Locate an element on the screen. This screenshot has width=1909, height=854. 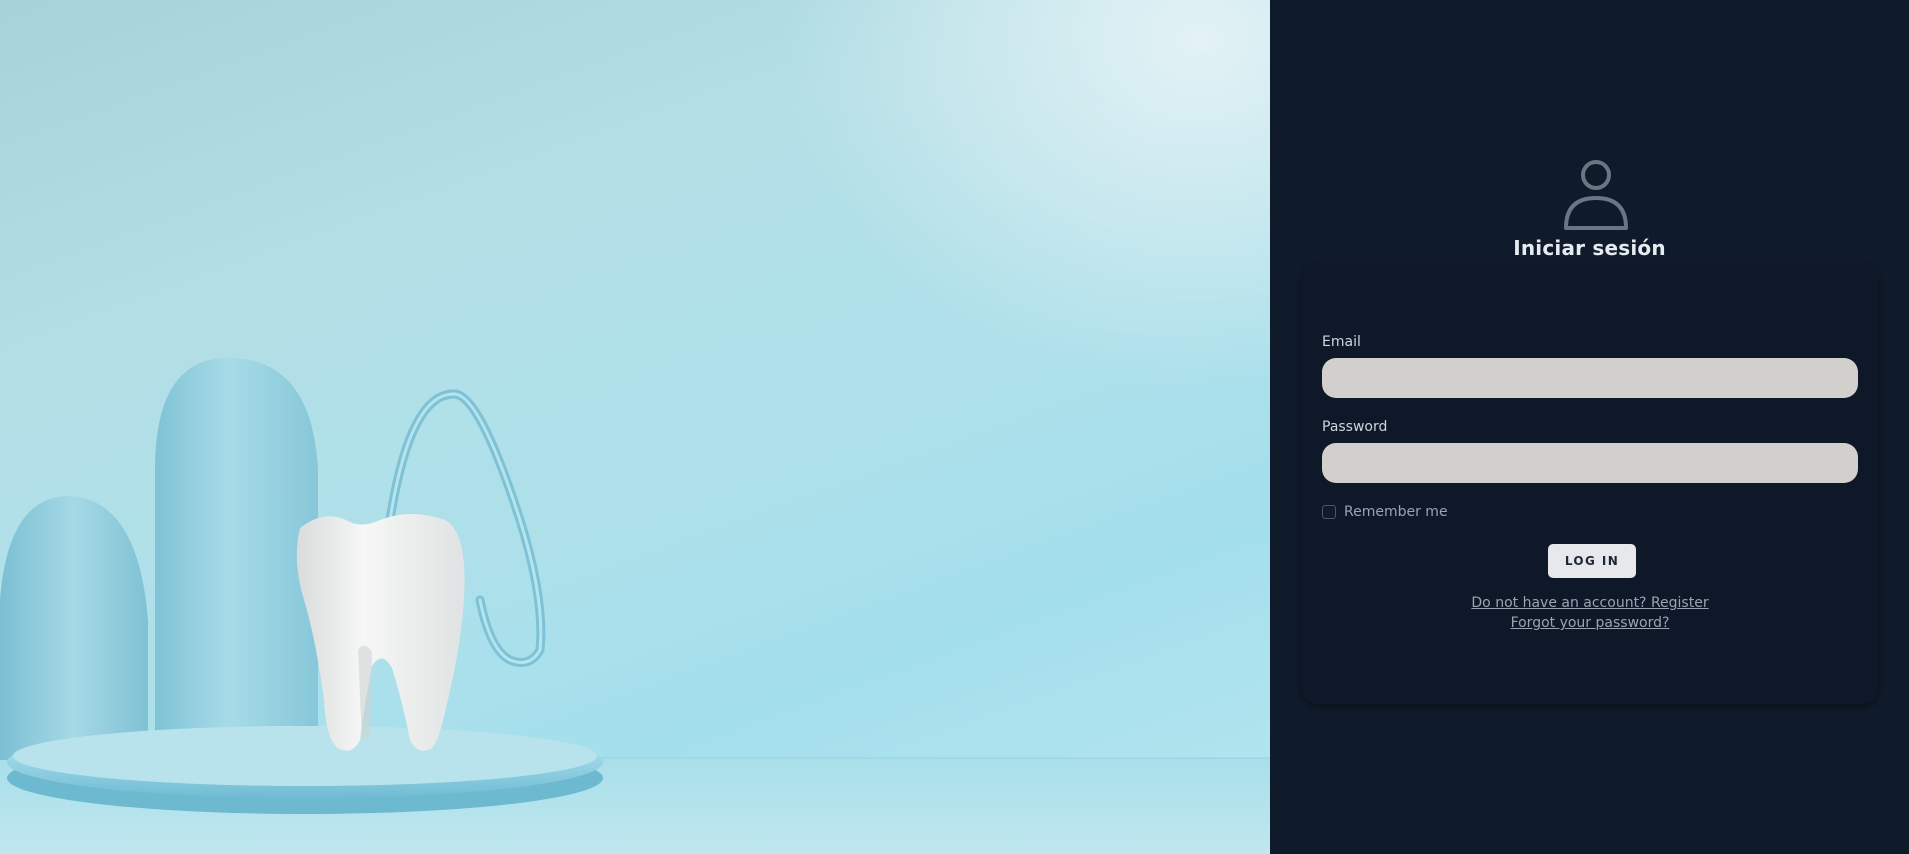
login-button: LOG IN is located at coordinates (1592, 561).